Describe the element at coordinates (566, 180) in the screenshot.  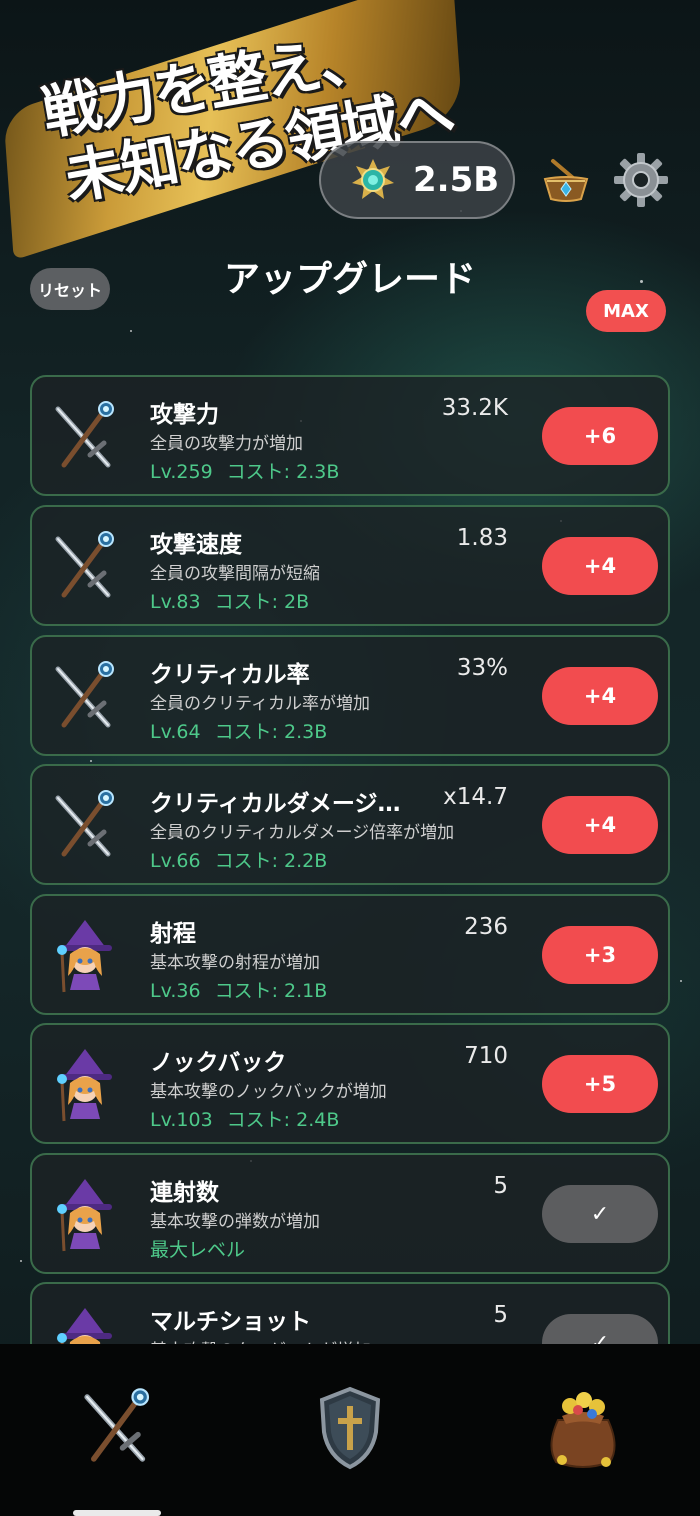
I see `basket-icon` at that location.